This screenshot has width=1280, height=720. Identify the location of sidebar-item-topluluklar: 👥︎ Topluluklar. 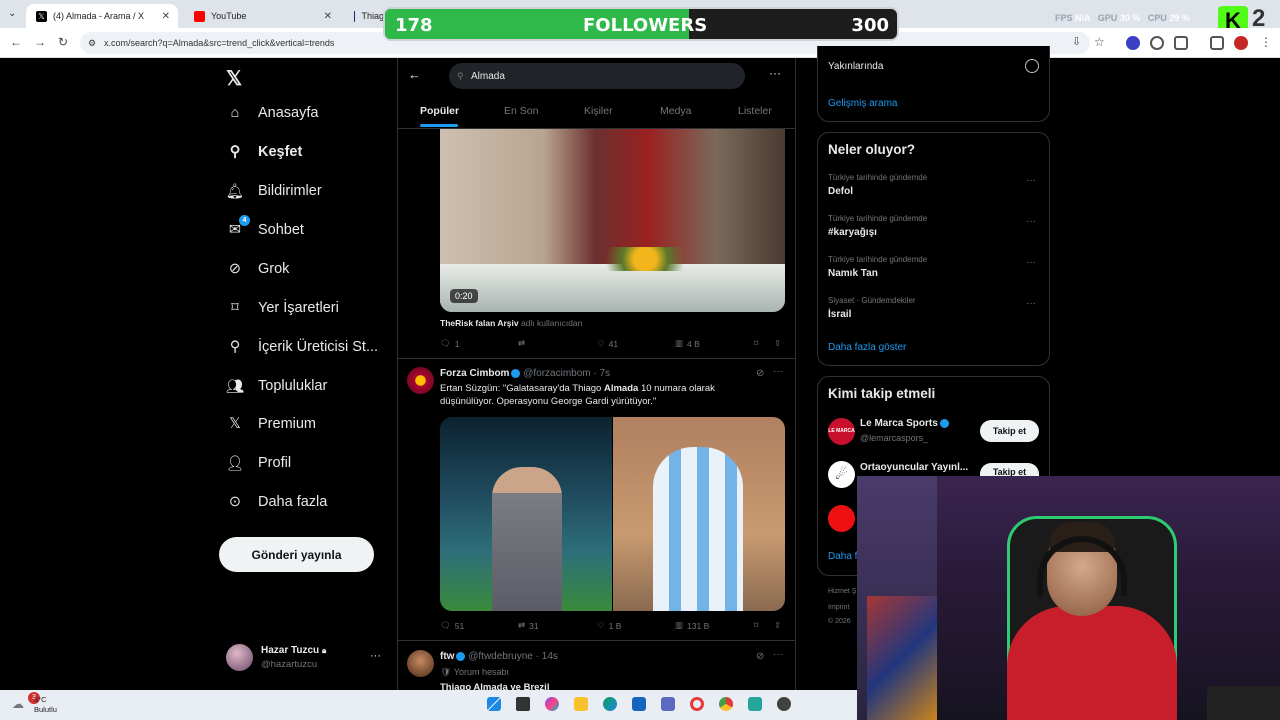
(277, 386).